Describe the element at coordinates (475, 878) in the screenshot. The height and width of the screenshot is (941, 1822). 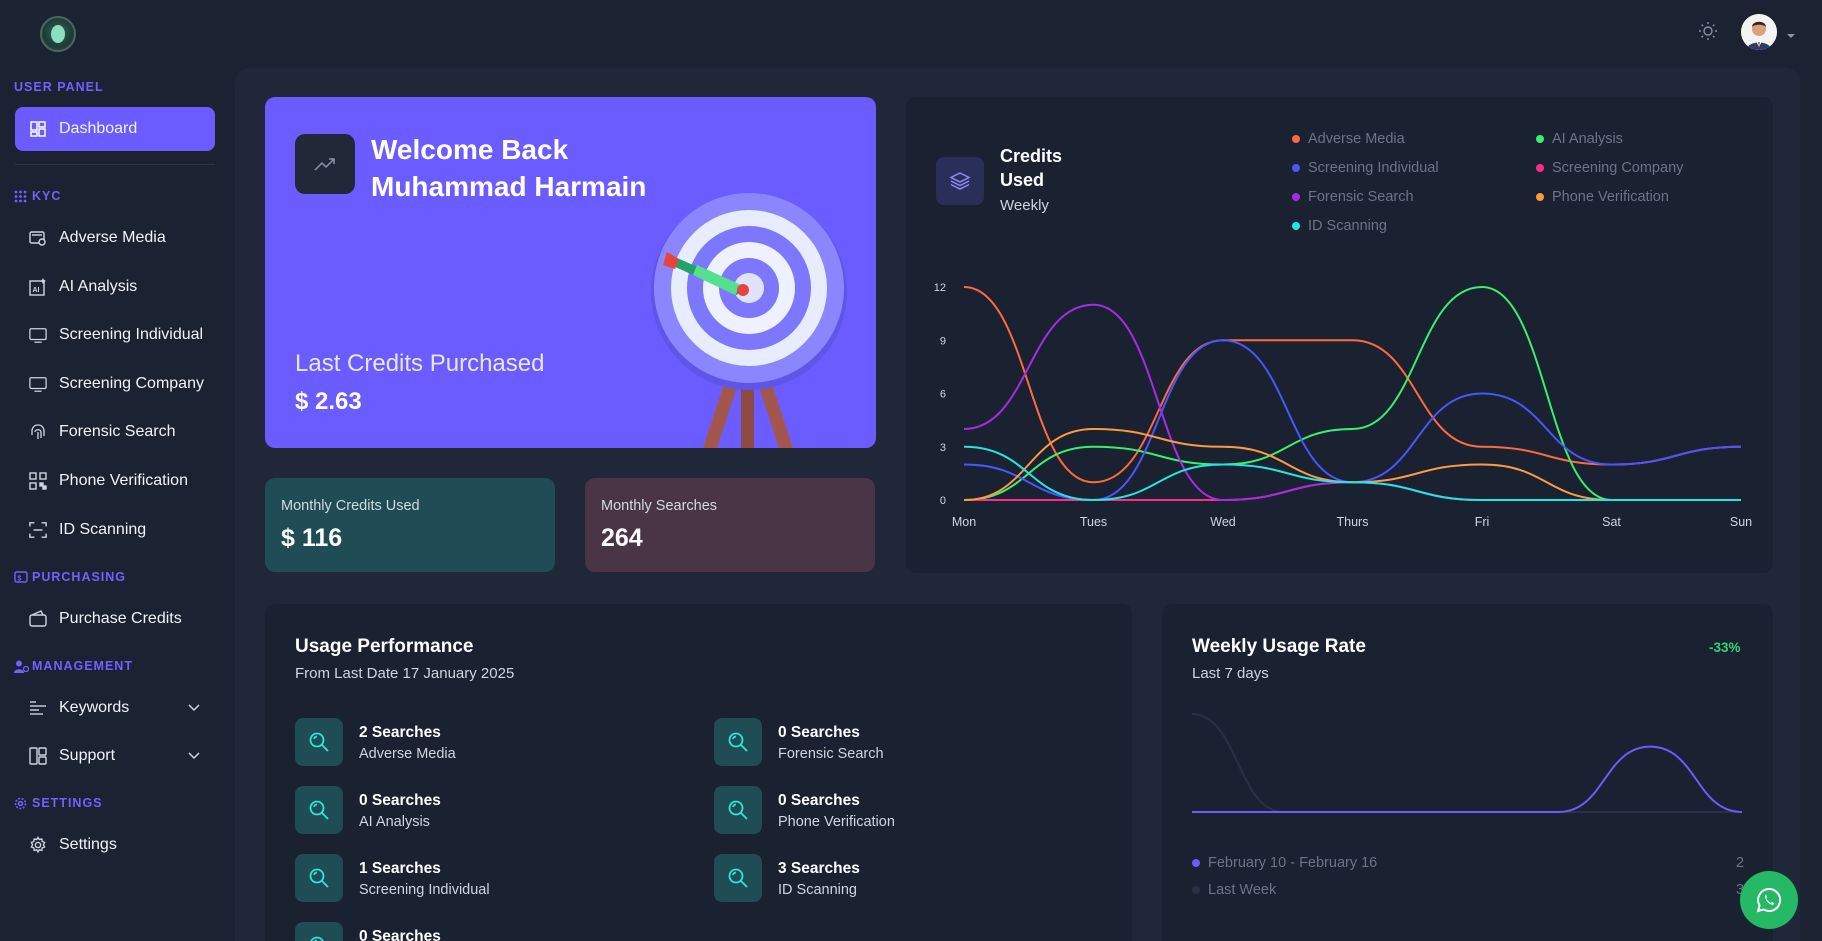
I see `usage-item: 1 Searches Screening Individual` at that location.